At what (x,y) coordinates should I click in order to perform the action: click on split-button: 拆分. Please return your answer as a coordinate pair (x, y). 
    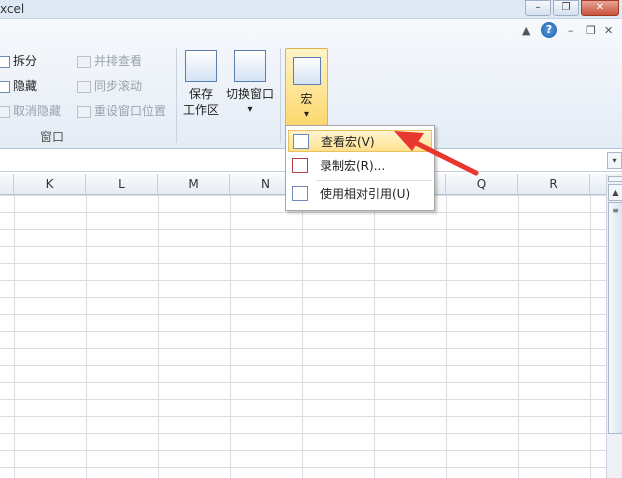
    Looking at the image, I should click on (18, 61).